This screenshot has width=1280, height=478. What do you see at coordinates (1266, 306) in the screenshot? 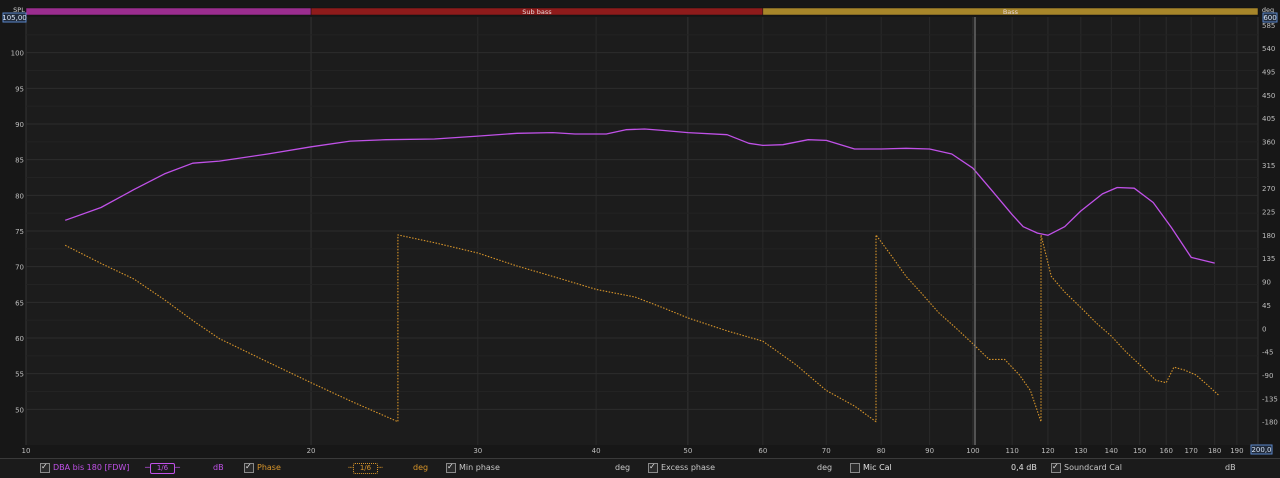
I see `right-tick-label: 45` at bounding box center [1266, 306].